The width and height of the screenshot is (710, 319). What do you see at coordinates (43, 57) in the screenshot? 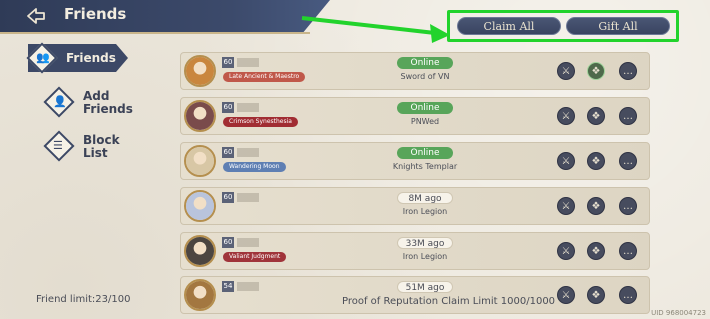
I see `friends-icon: 👥` at bounding box center [43, 57].